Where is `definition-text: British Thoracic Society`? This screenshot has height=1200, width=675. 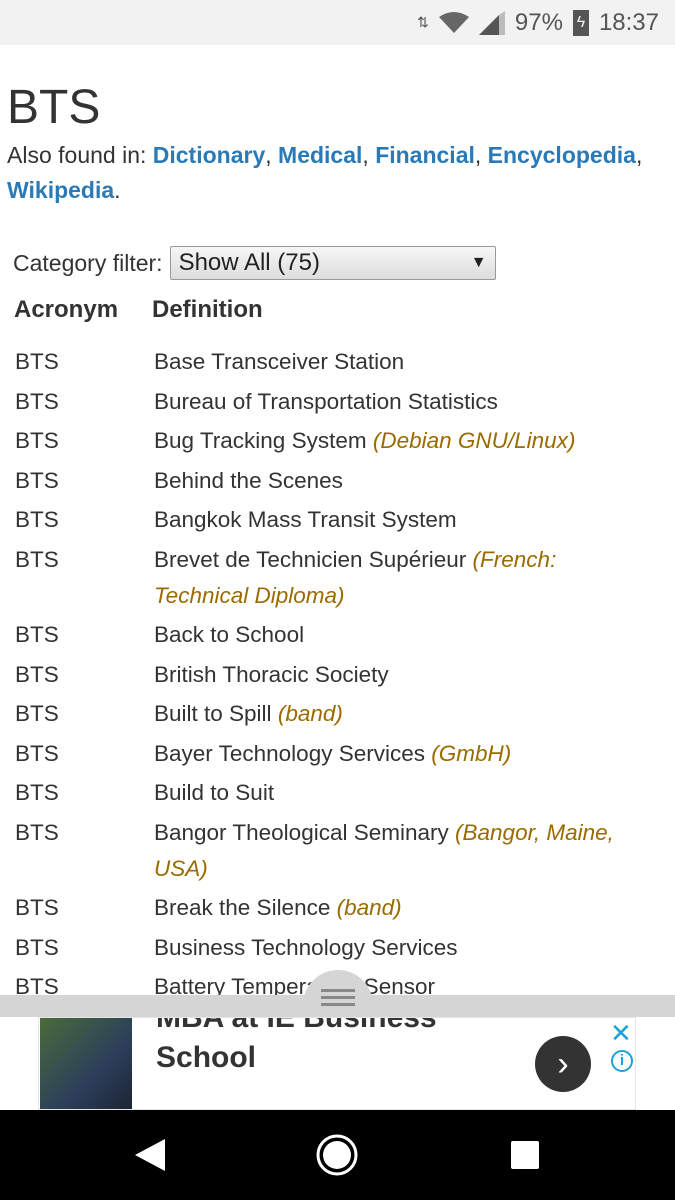 definition-text: British Thoracic Society is located at coordinates (271, 674).